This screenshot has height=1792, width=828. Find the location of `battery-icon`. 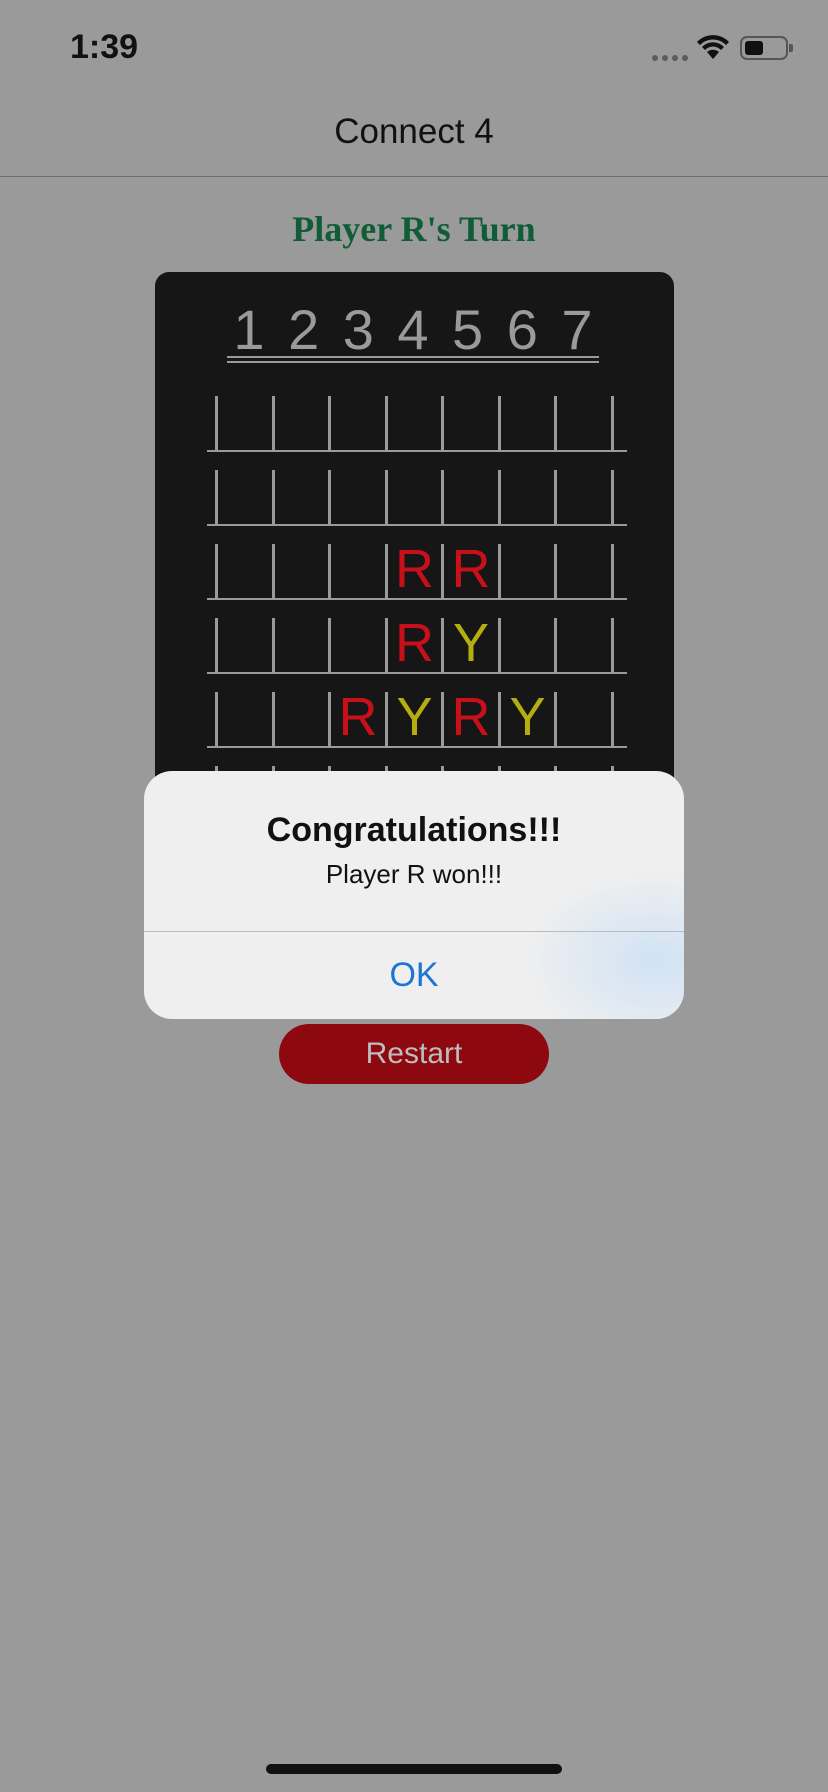

battery-icon is located at coordinates (766, 48).